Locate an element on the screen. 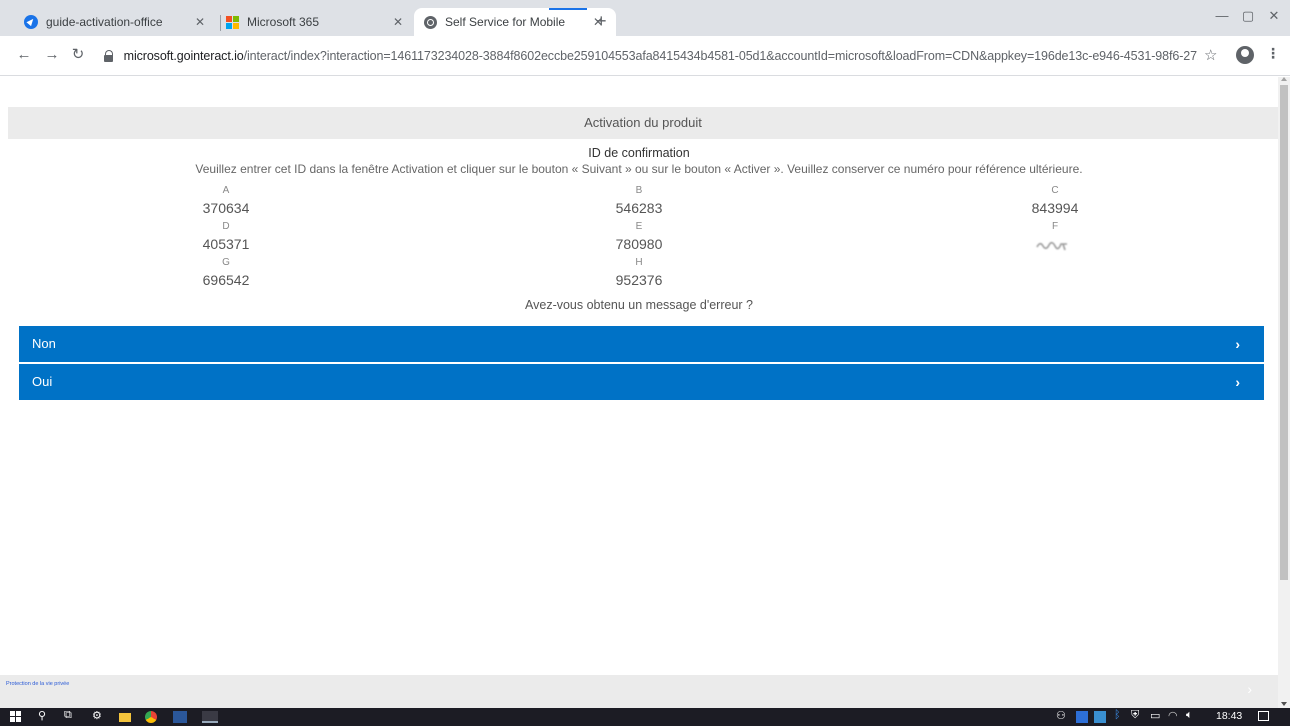  bluetooth-icon: ᛒ is located at coordinates (1117, 715).